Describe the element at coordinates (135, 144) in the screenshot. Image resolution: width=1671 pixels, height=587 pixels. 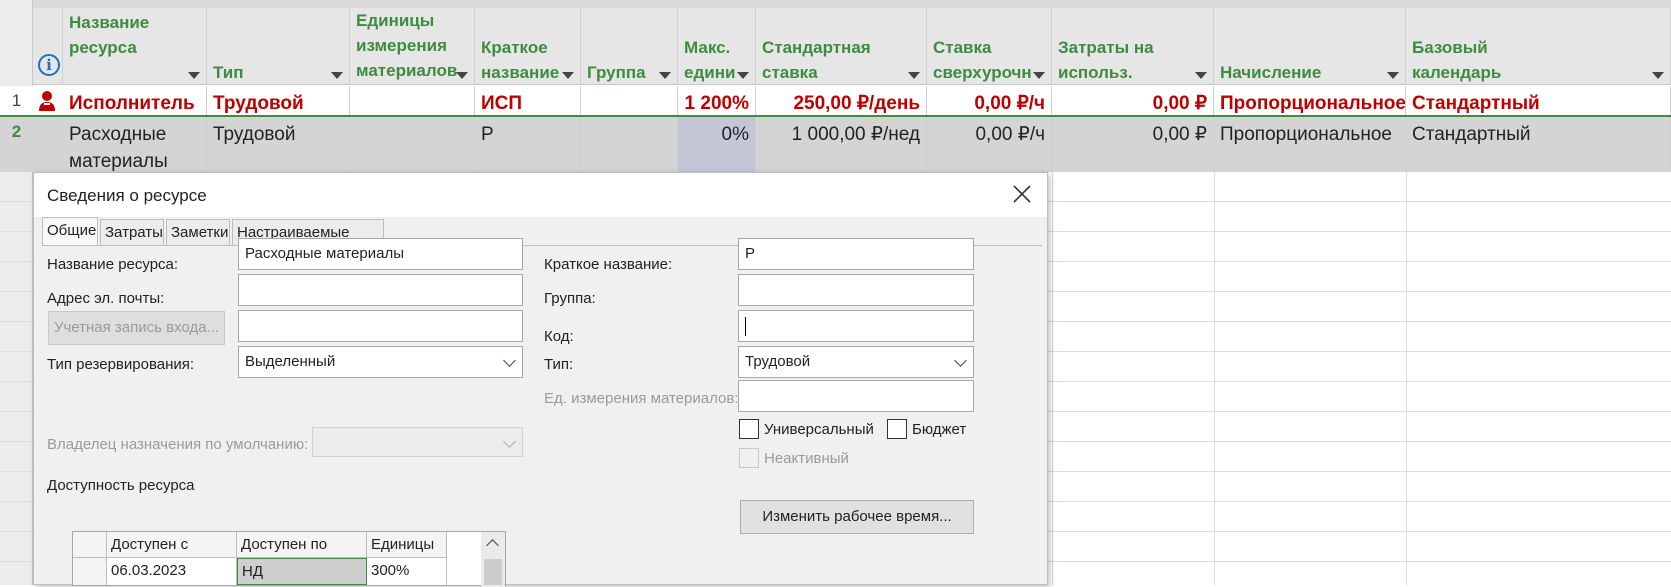
I see `cell-name: Расходные материалы` at that location.